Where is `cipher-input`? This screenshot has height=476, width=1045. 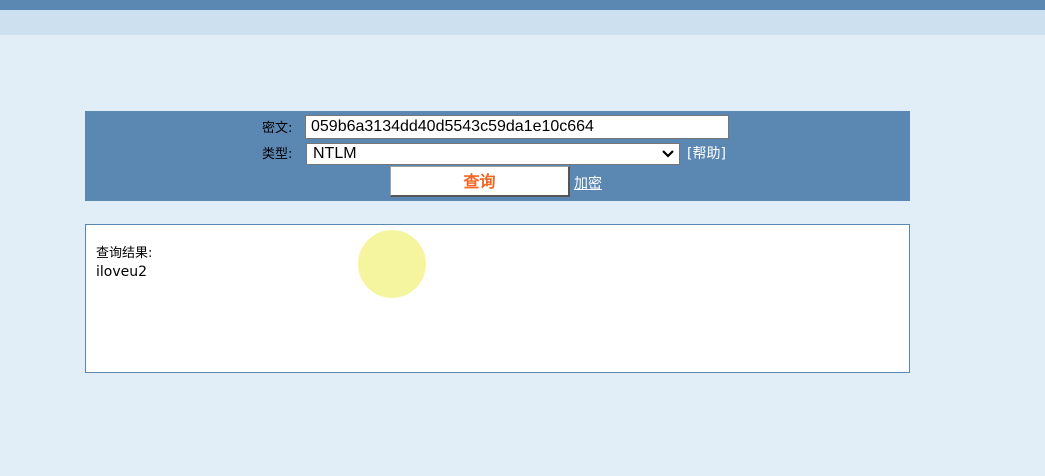 cipher-input is located at coordinates (517, 127).